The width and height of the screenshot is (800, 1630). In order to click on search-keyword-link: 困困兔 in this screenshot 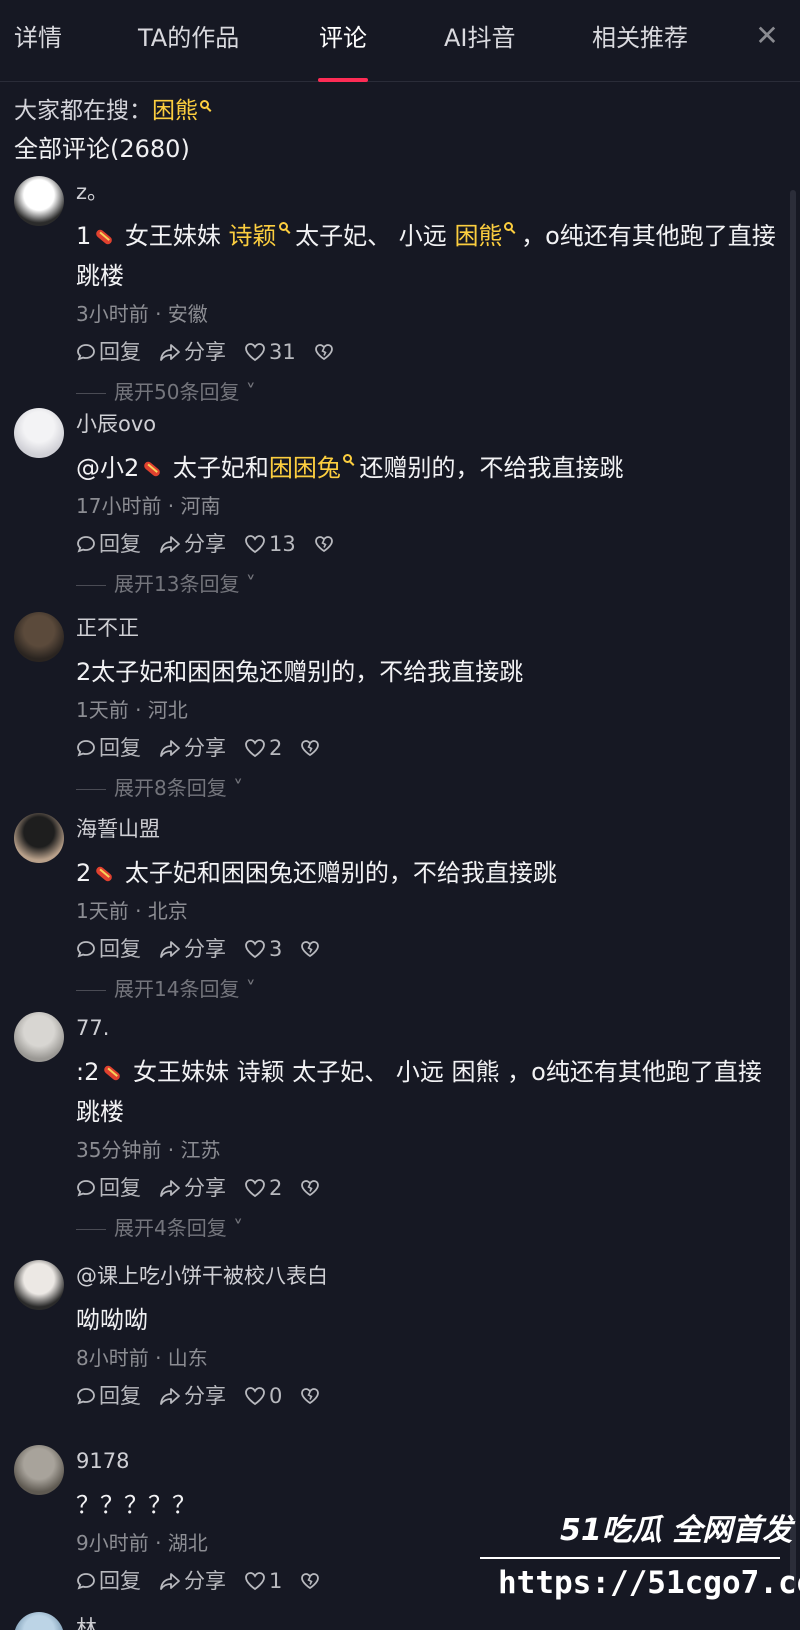, I will do `click(305, 468)`.